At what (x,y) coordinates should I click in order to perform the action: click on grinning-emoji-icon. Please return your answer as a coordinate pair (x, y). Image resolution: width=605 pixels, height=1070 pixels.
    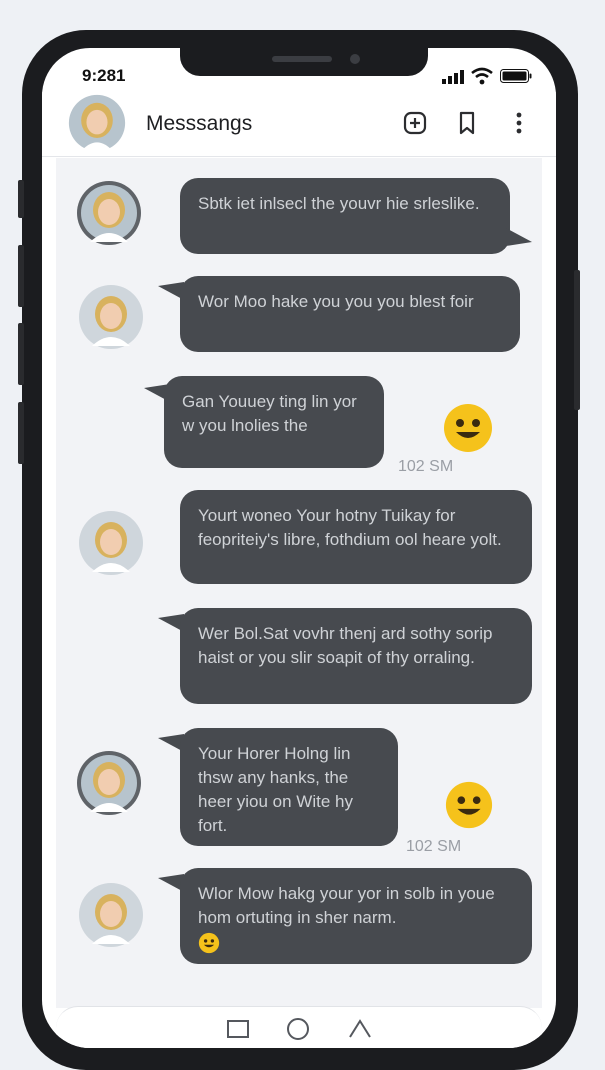
    Looking at the image, I should click on (468, 428).